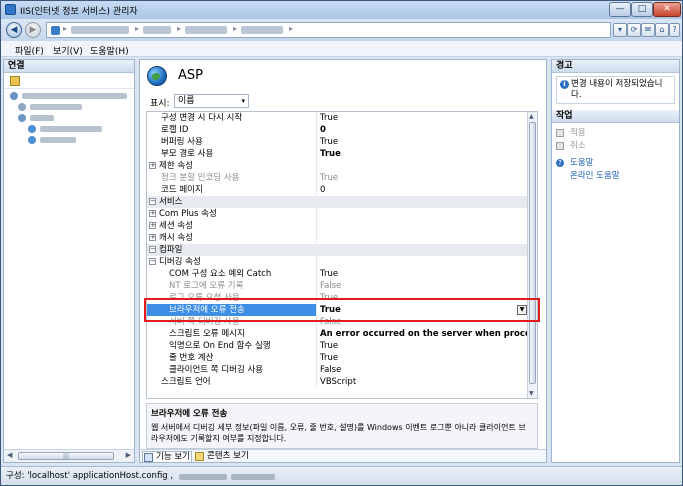 The width and height of the screenshot is (683, 486). I want to click on address-dropdown-icon: ▾, so click(620, 30).